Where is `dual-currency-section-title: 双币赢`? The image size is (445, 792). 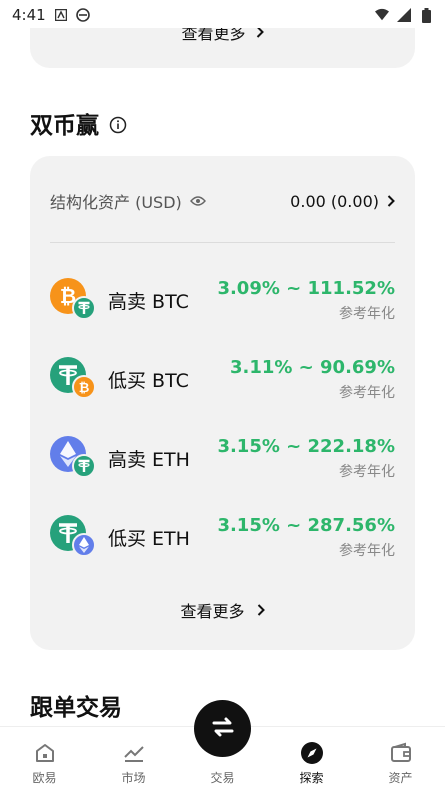
dual-currency-section-title: 双币赢 is located at coordinates (78, 123).